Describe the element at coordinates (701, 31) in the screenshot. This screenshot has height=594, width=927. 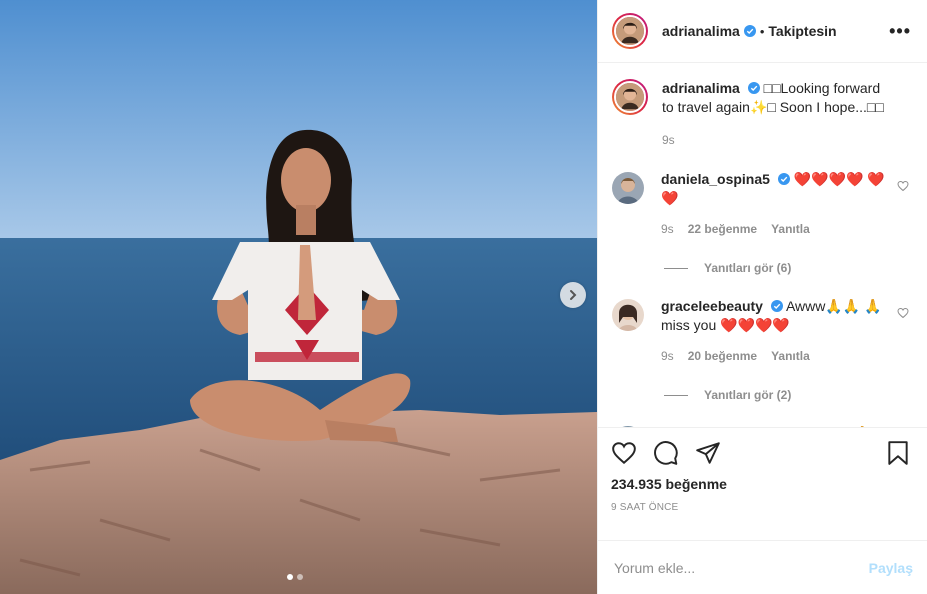
I see `author-username: adrianalima` at that location.